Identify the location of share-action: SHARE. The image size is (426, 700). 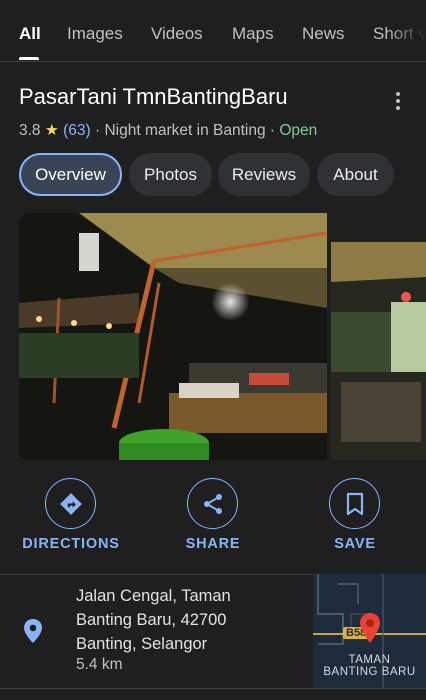
(213, 518).